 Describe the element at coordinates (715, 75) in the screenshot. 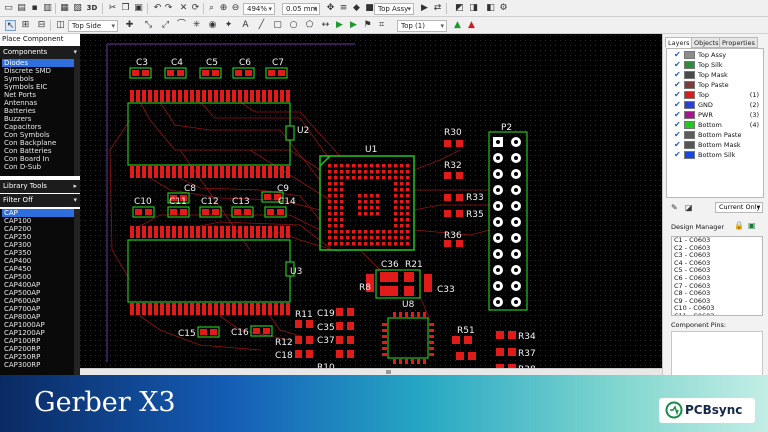

I see `layer-row: ✔ Top Mask` at that location.